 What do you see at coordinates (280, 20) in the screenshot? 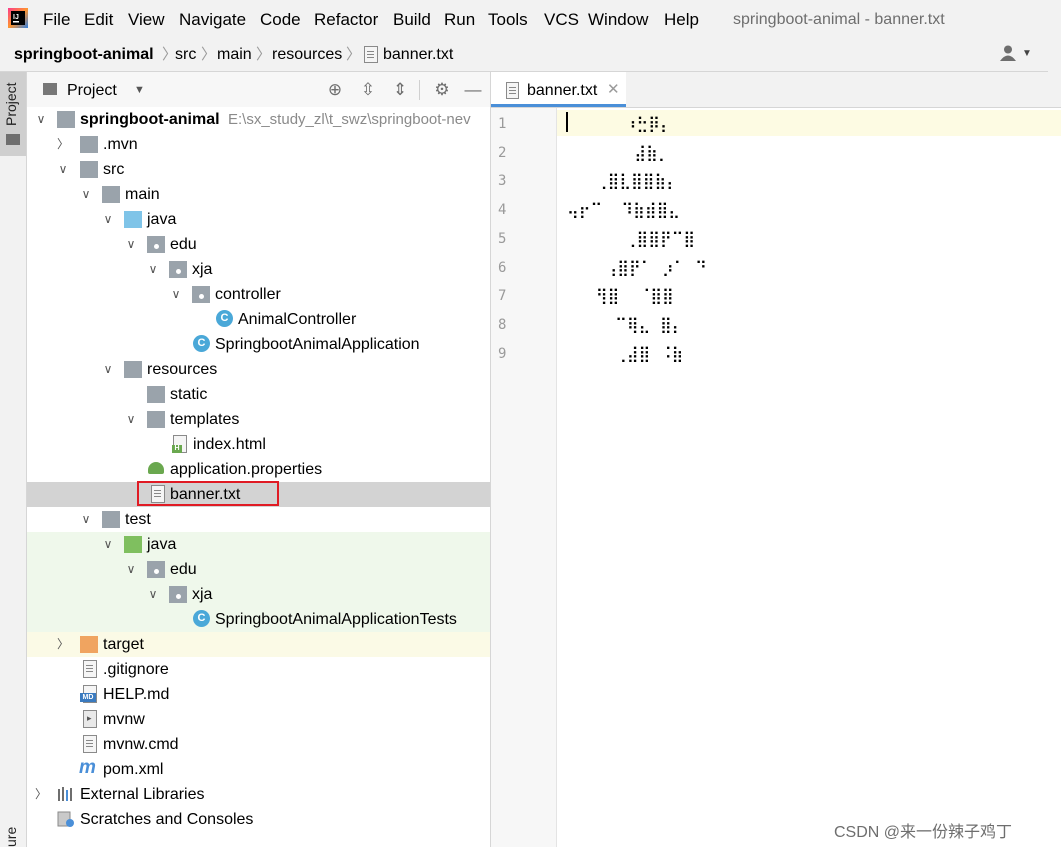
I see `menu-code: Code` at bounding box center [280, 20].